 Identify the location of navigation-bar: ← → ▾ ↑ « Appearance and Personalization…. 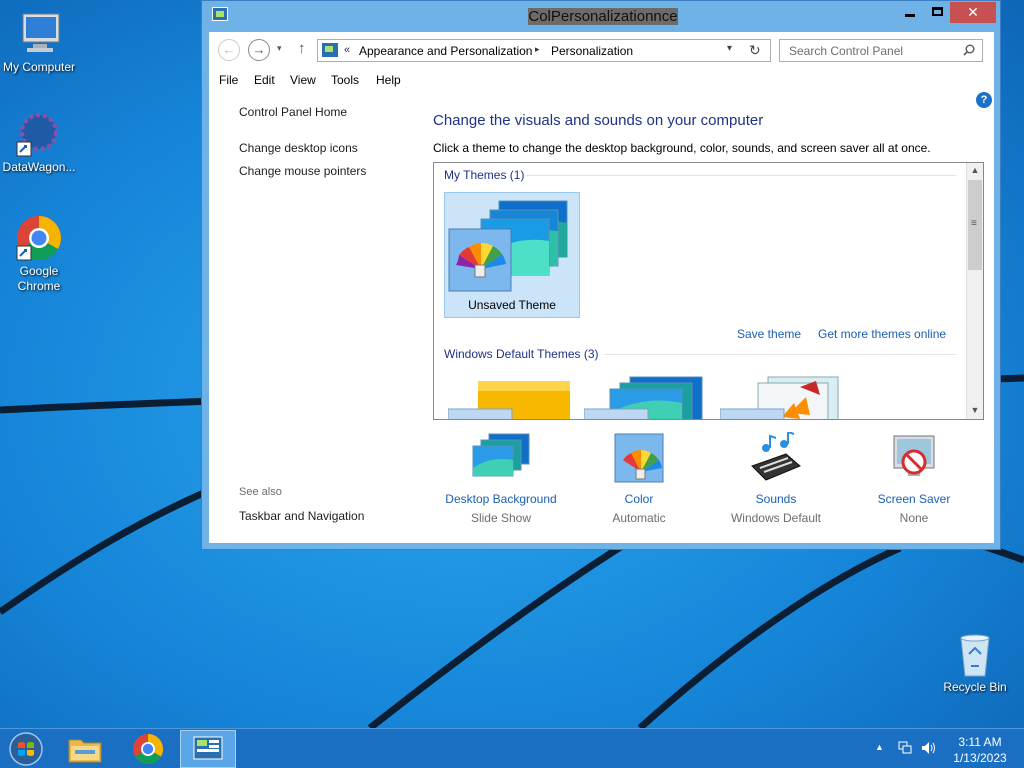
(601, 50).